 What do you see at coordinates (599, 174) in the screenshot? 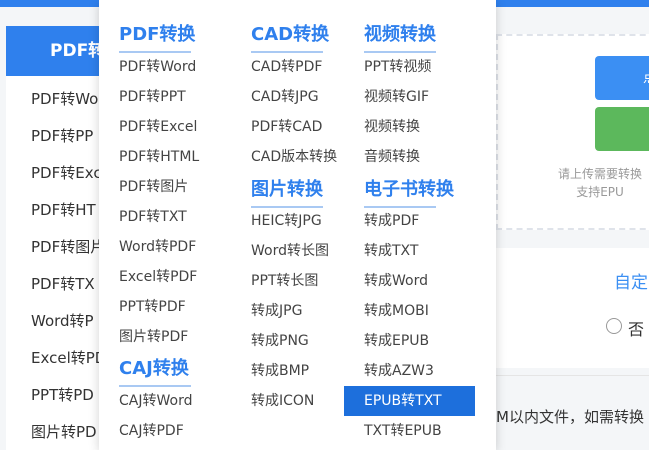
I see `upload-hint-line1: 请上传需要转换` at bounding box center [599, 174].